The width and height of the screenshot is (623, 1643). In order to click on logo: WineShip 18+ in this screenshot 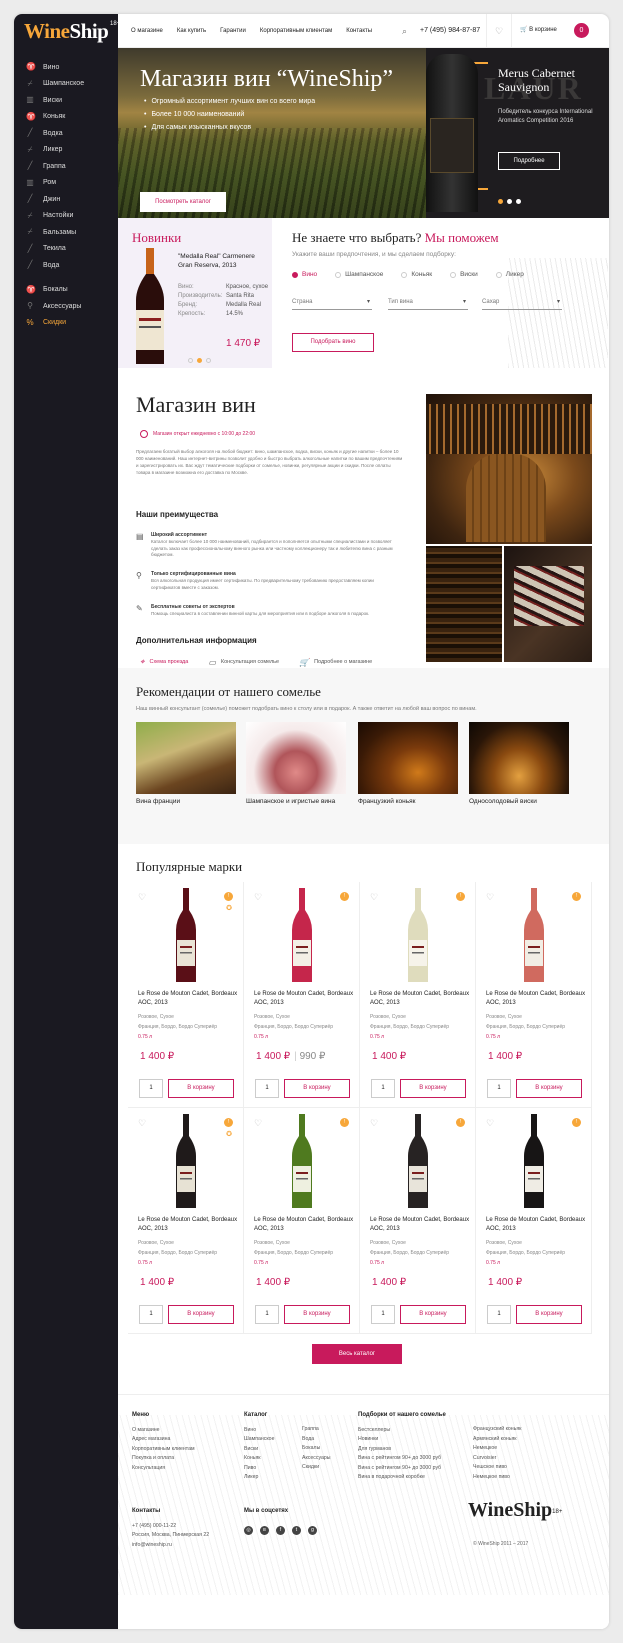, I will do `click(72, 36)`.